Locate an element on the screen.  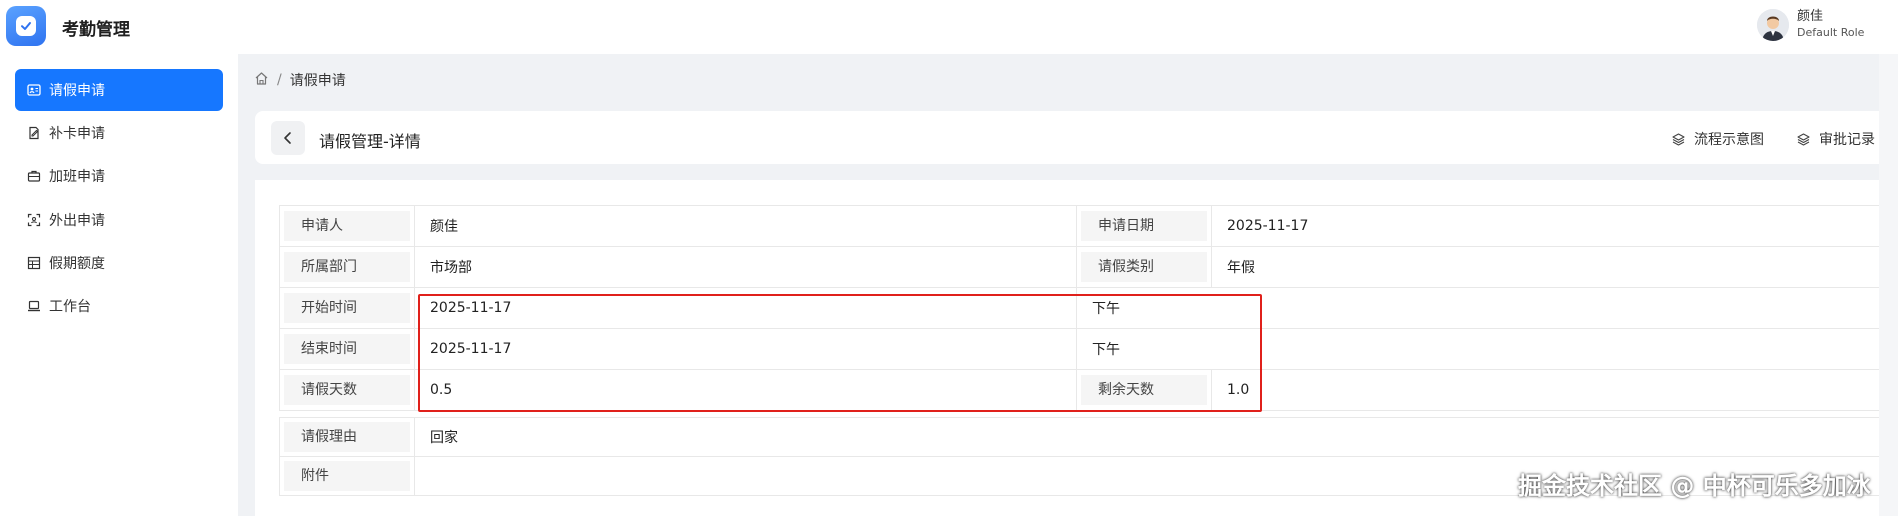
sidebar-item-label: 加班申请 is located at coordinates (77, 177).